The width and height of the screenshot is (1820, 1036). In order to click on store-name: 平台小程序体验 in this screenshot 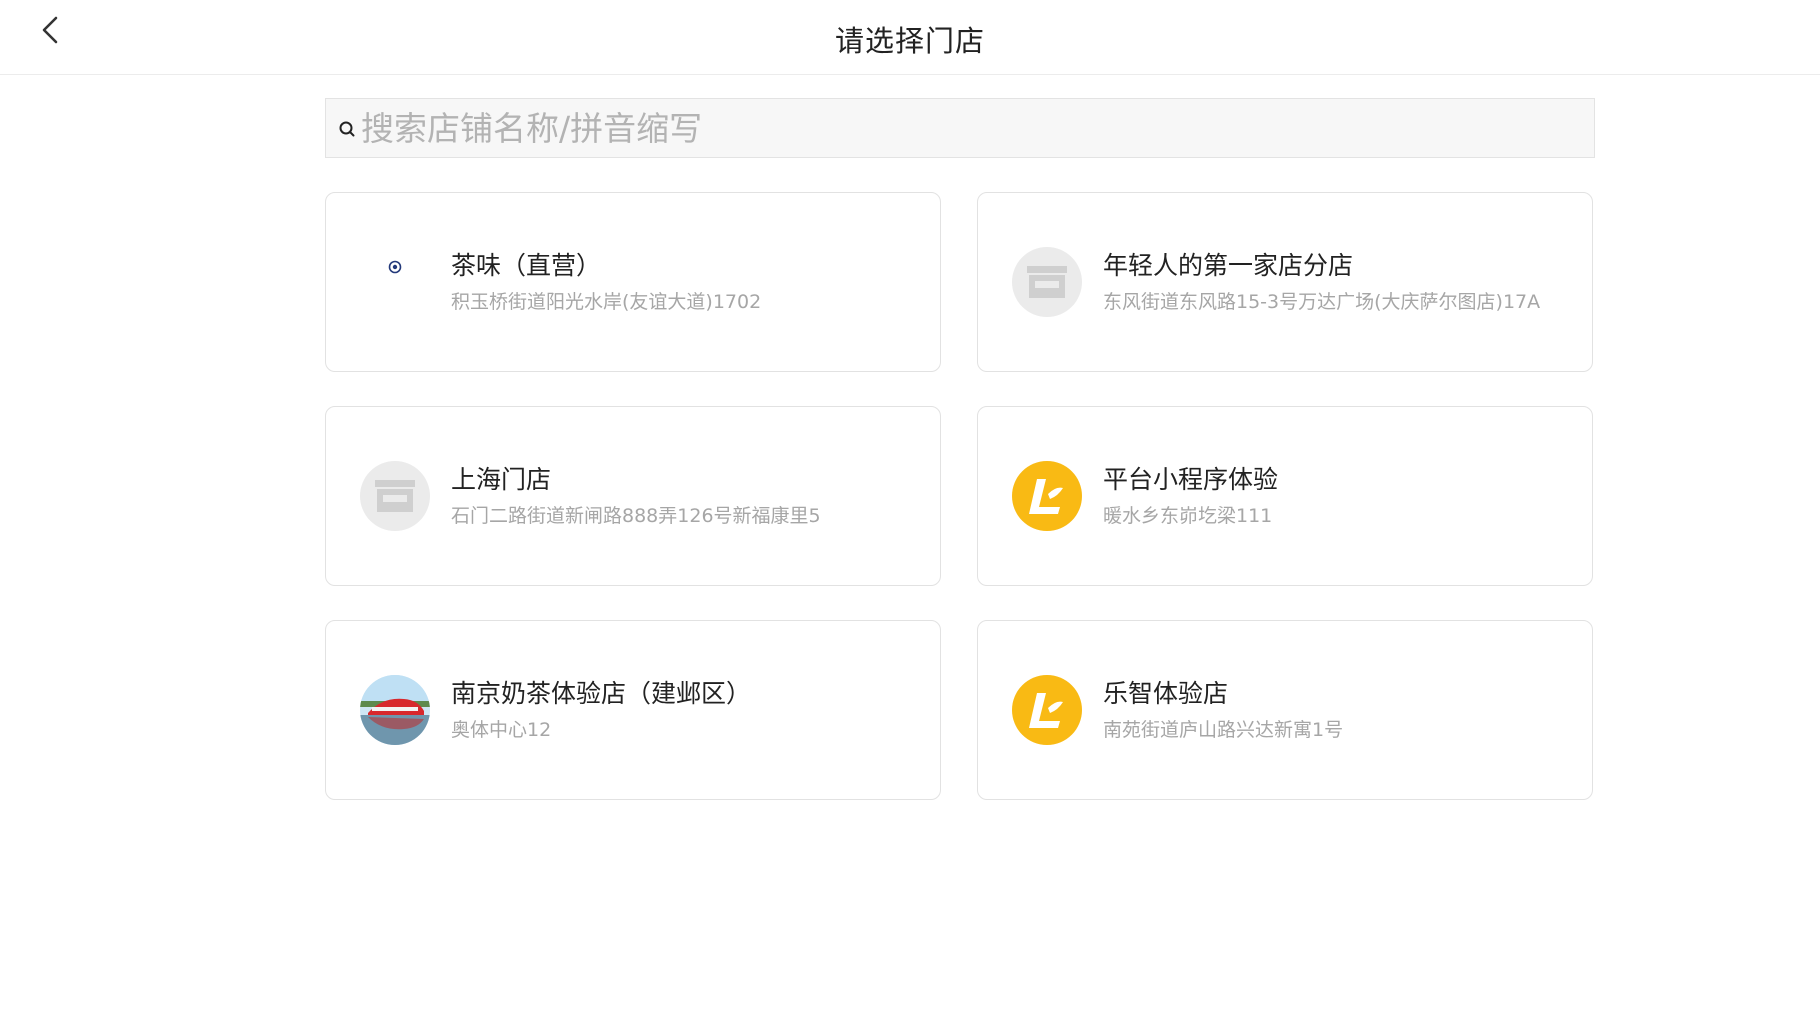, I will do `click(1191, 479)`.